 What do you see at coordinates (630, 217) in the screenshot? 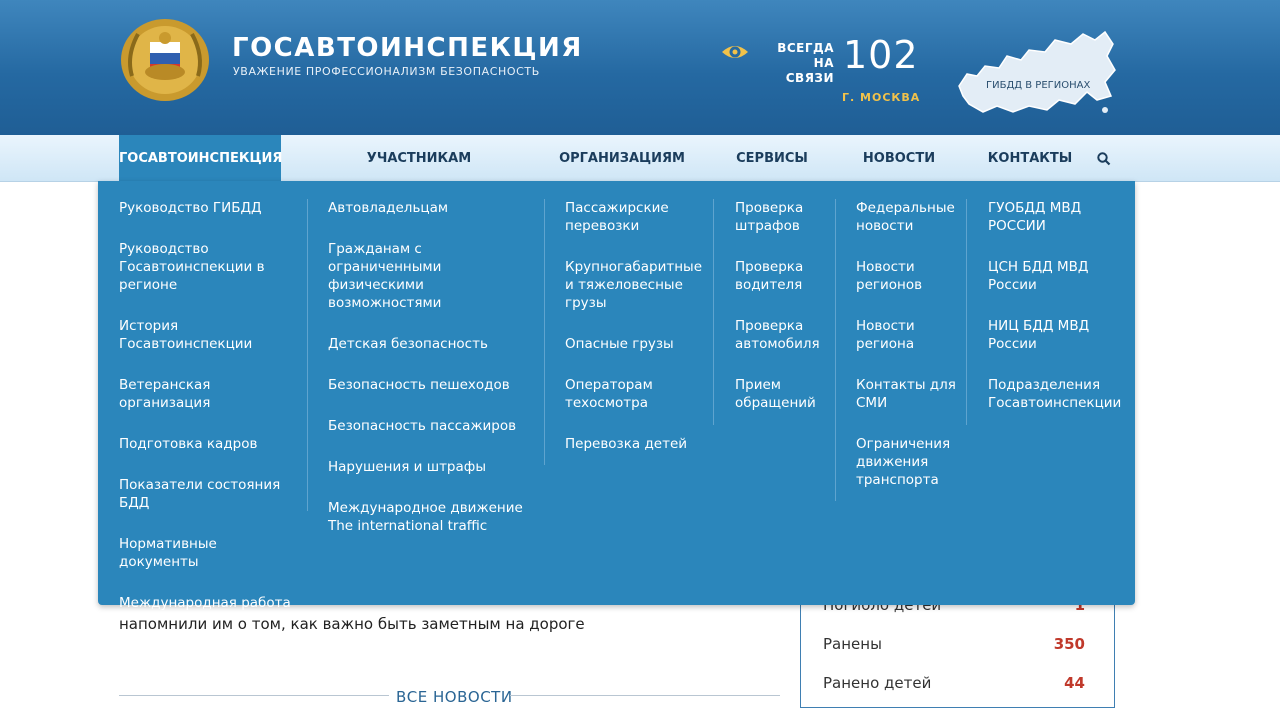
I see `menu-link: Пассажирские перевозки` at bounding box center [630, 217].